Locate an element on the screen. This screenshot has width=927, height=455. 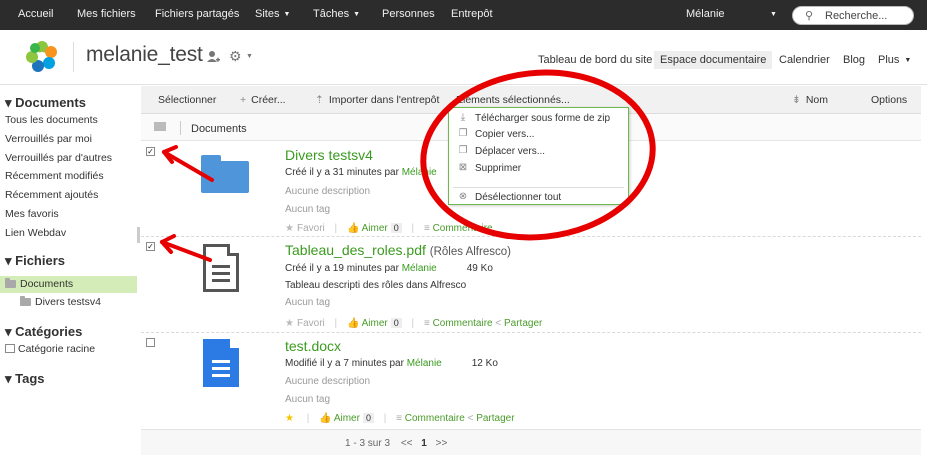
folder-up-icon is located at coordinates (160, 126).